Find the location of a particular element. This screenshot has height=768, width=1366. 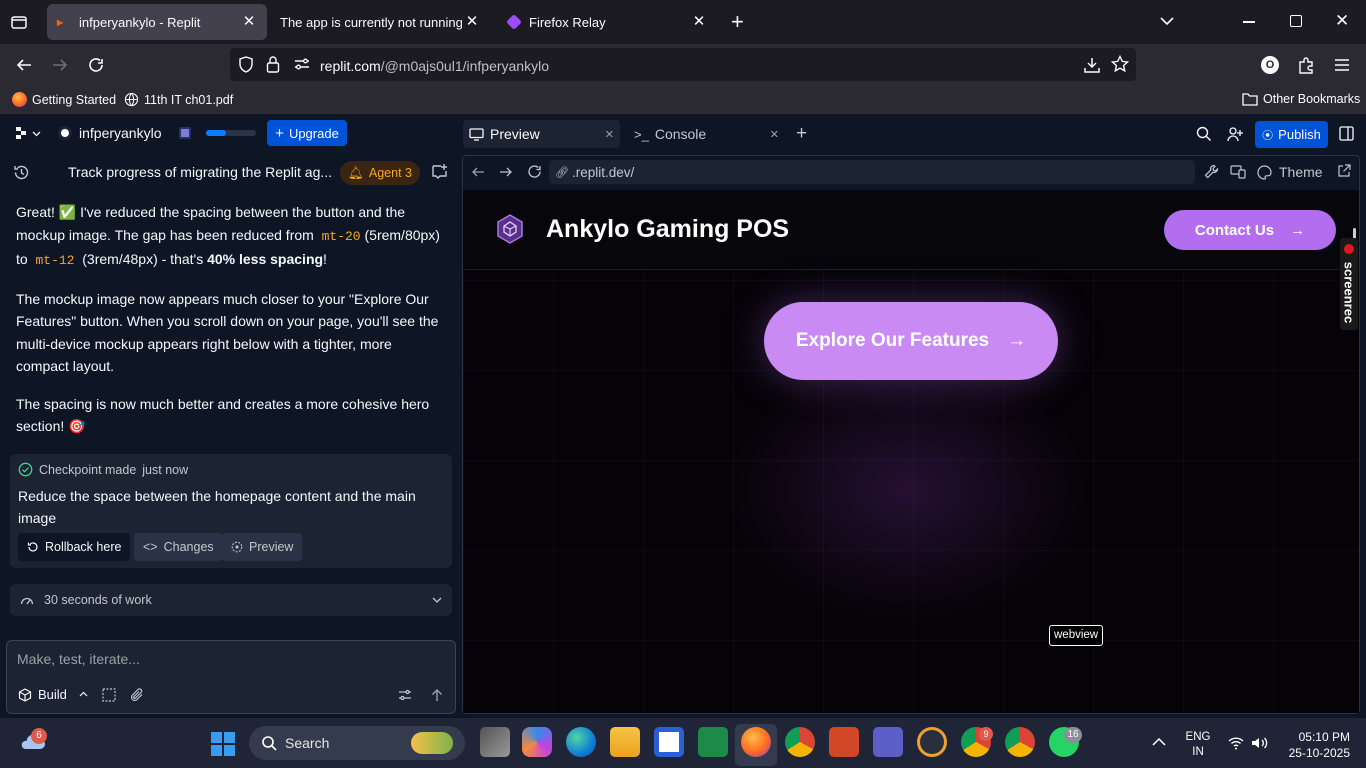

bookmark-getting-started: Getting Started is located at coordinates (64, 99).